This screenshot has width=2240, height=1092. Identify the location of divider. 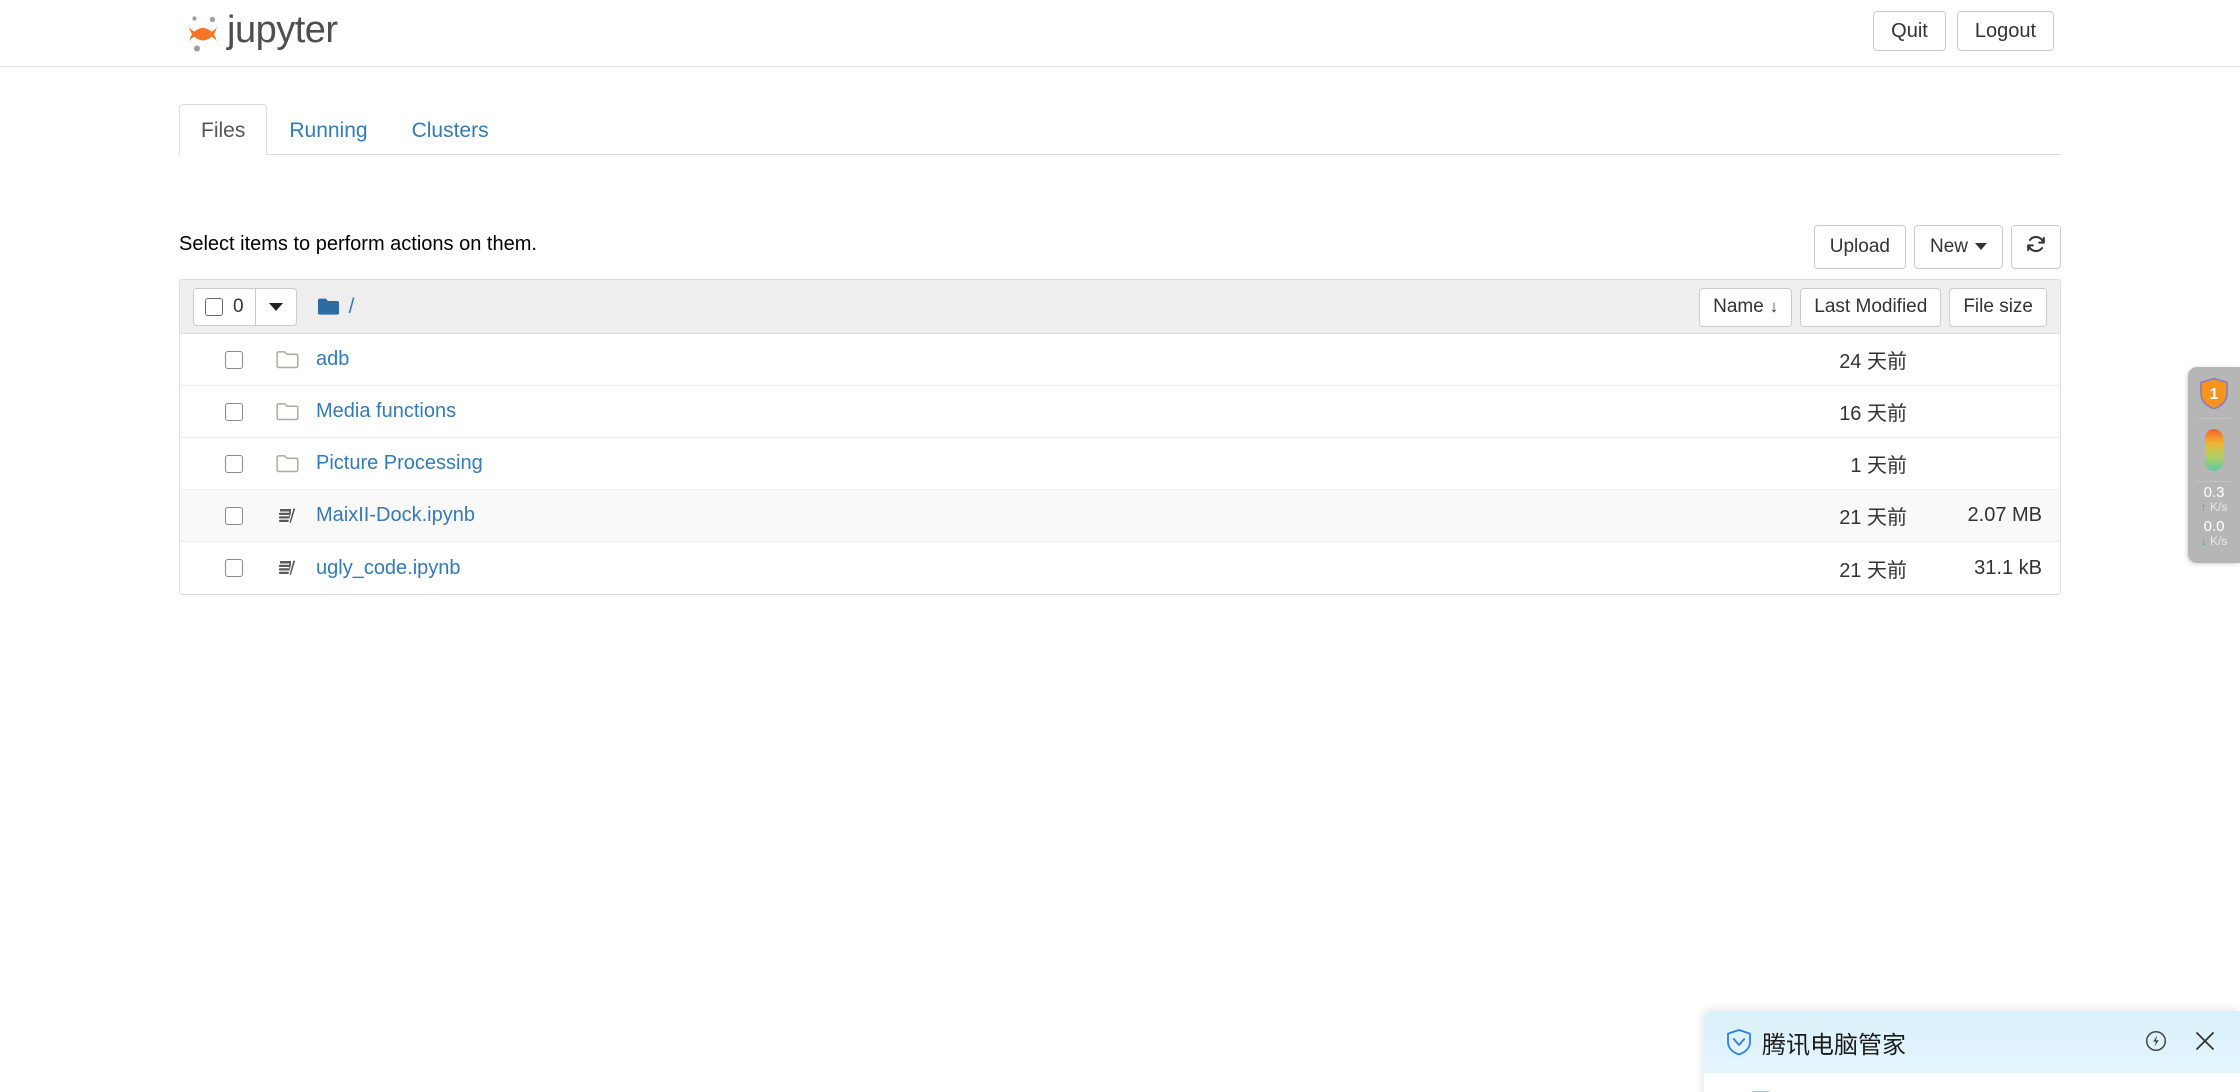
(2214, 418).